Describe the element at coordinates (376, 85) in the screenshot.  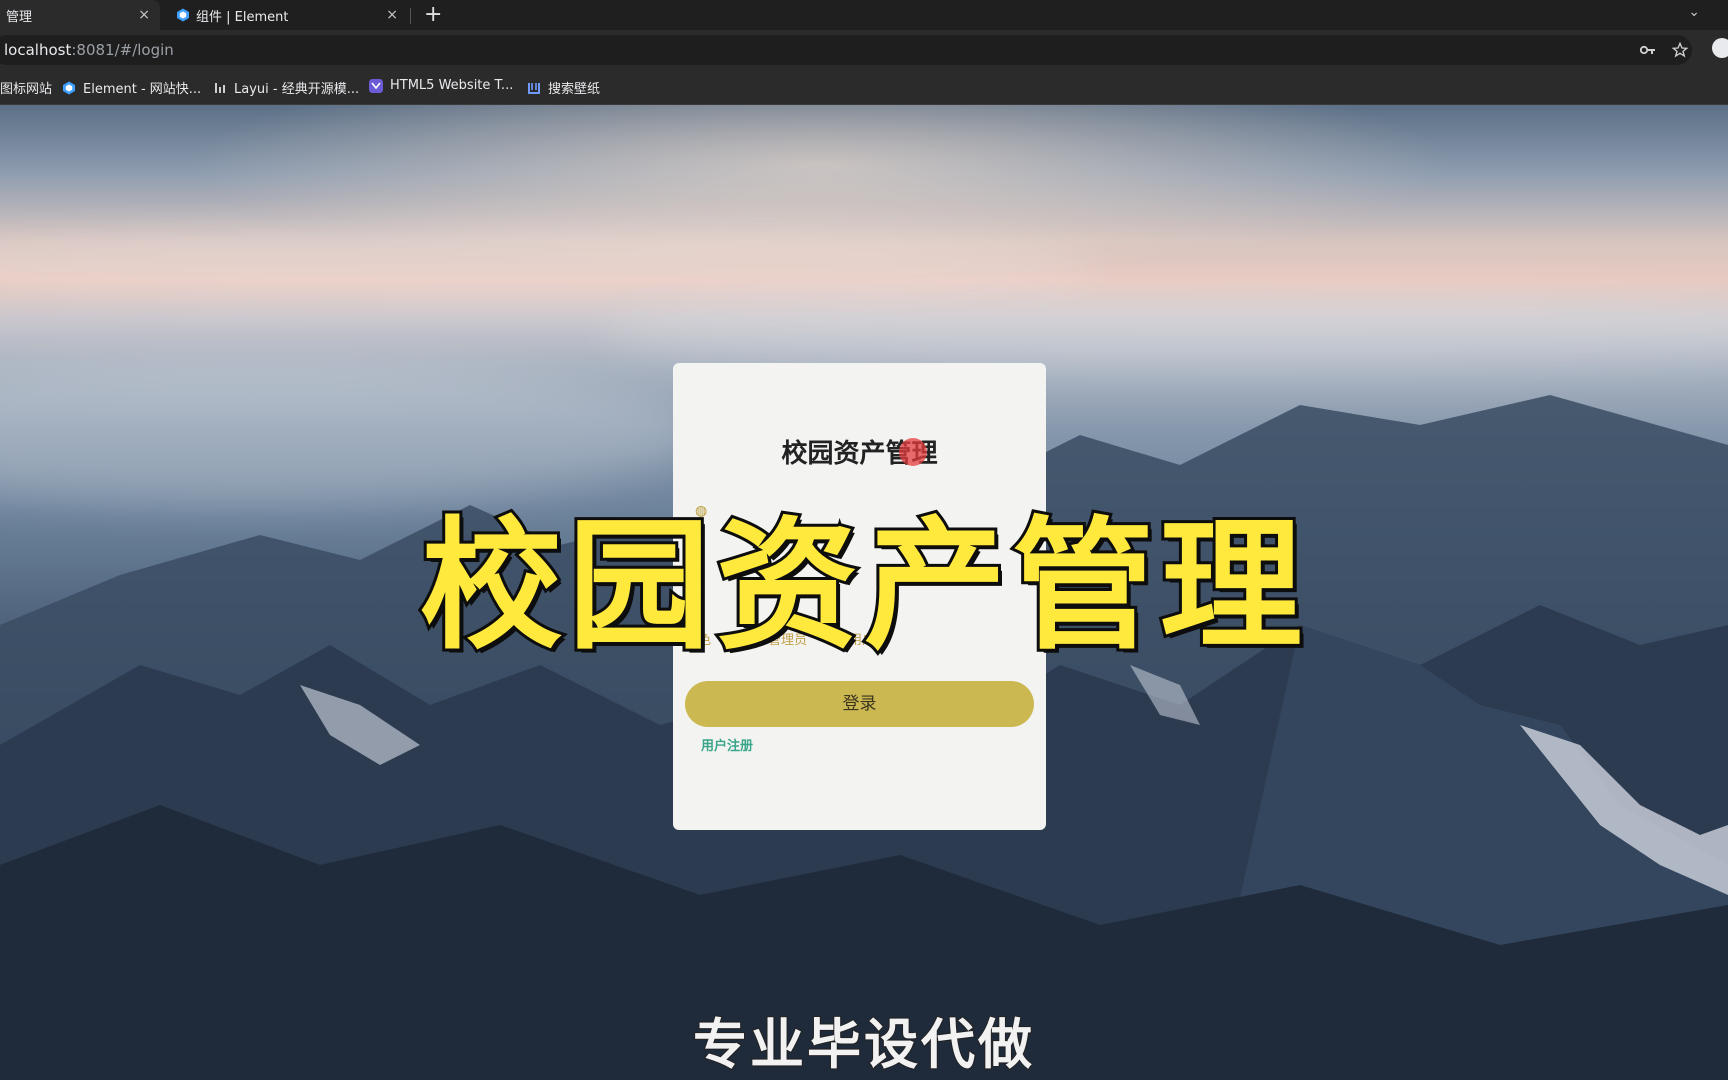
I see `html5-icon` at that location.